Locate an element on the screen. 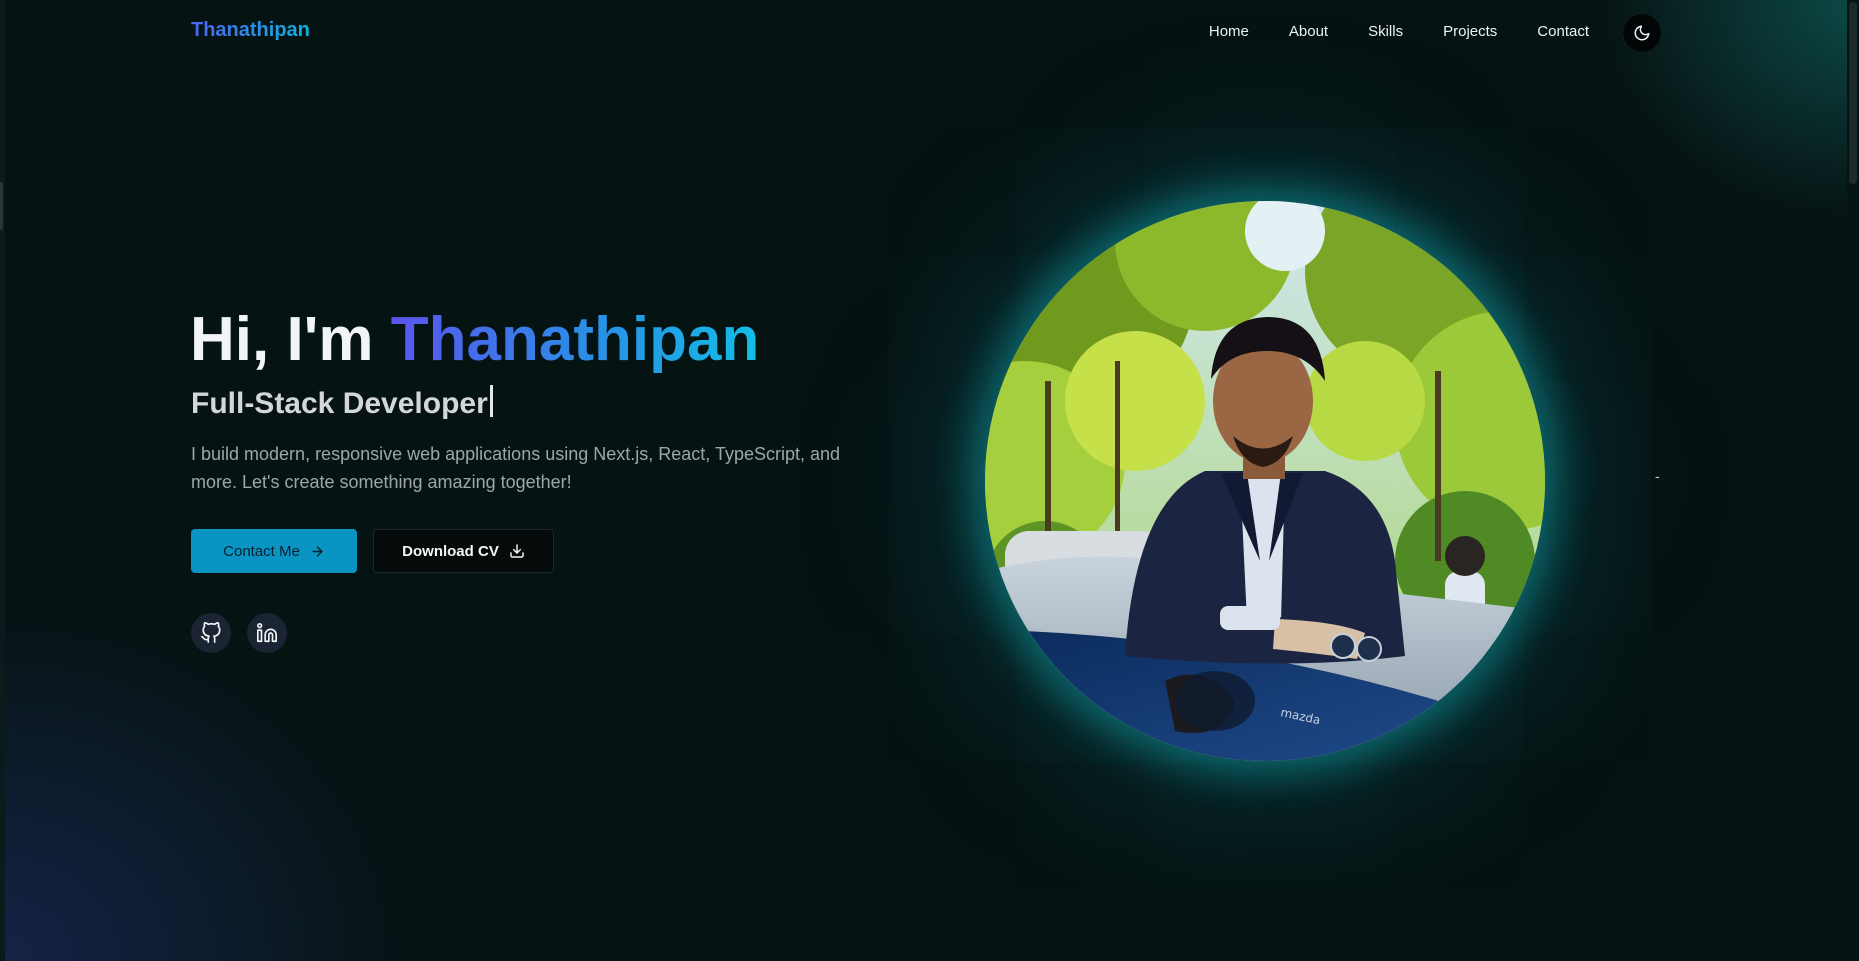  linkedin-icon is located at coordinates (267, 633).